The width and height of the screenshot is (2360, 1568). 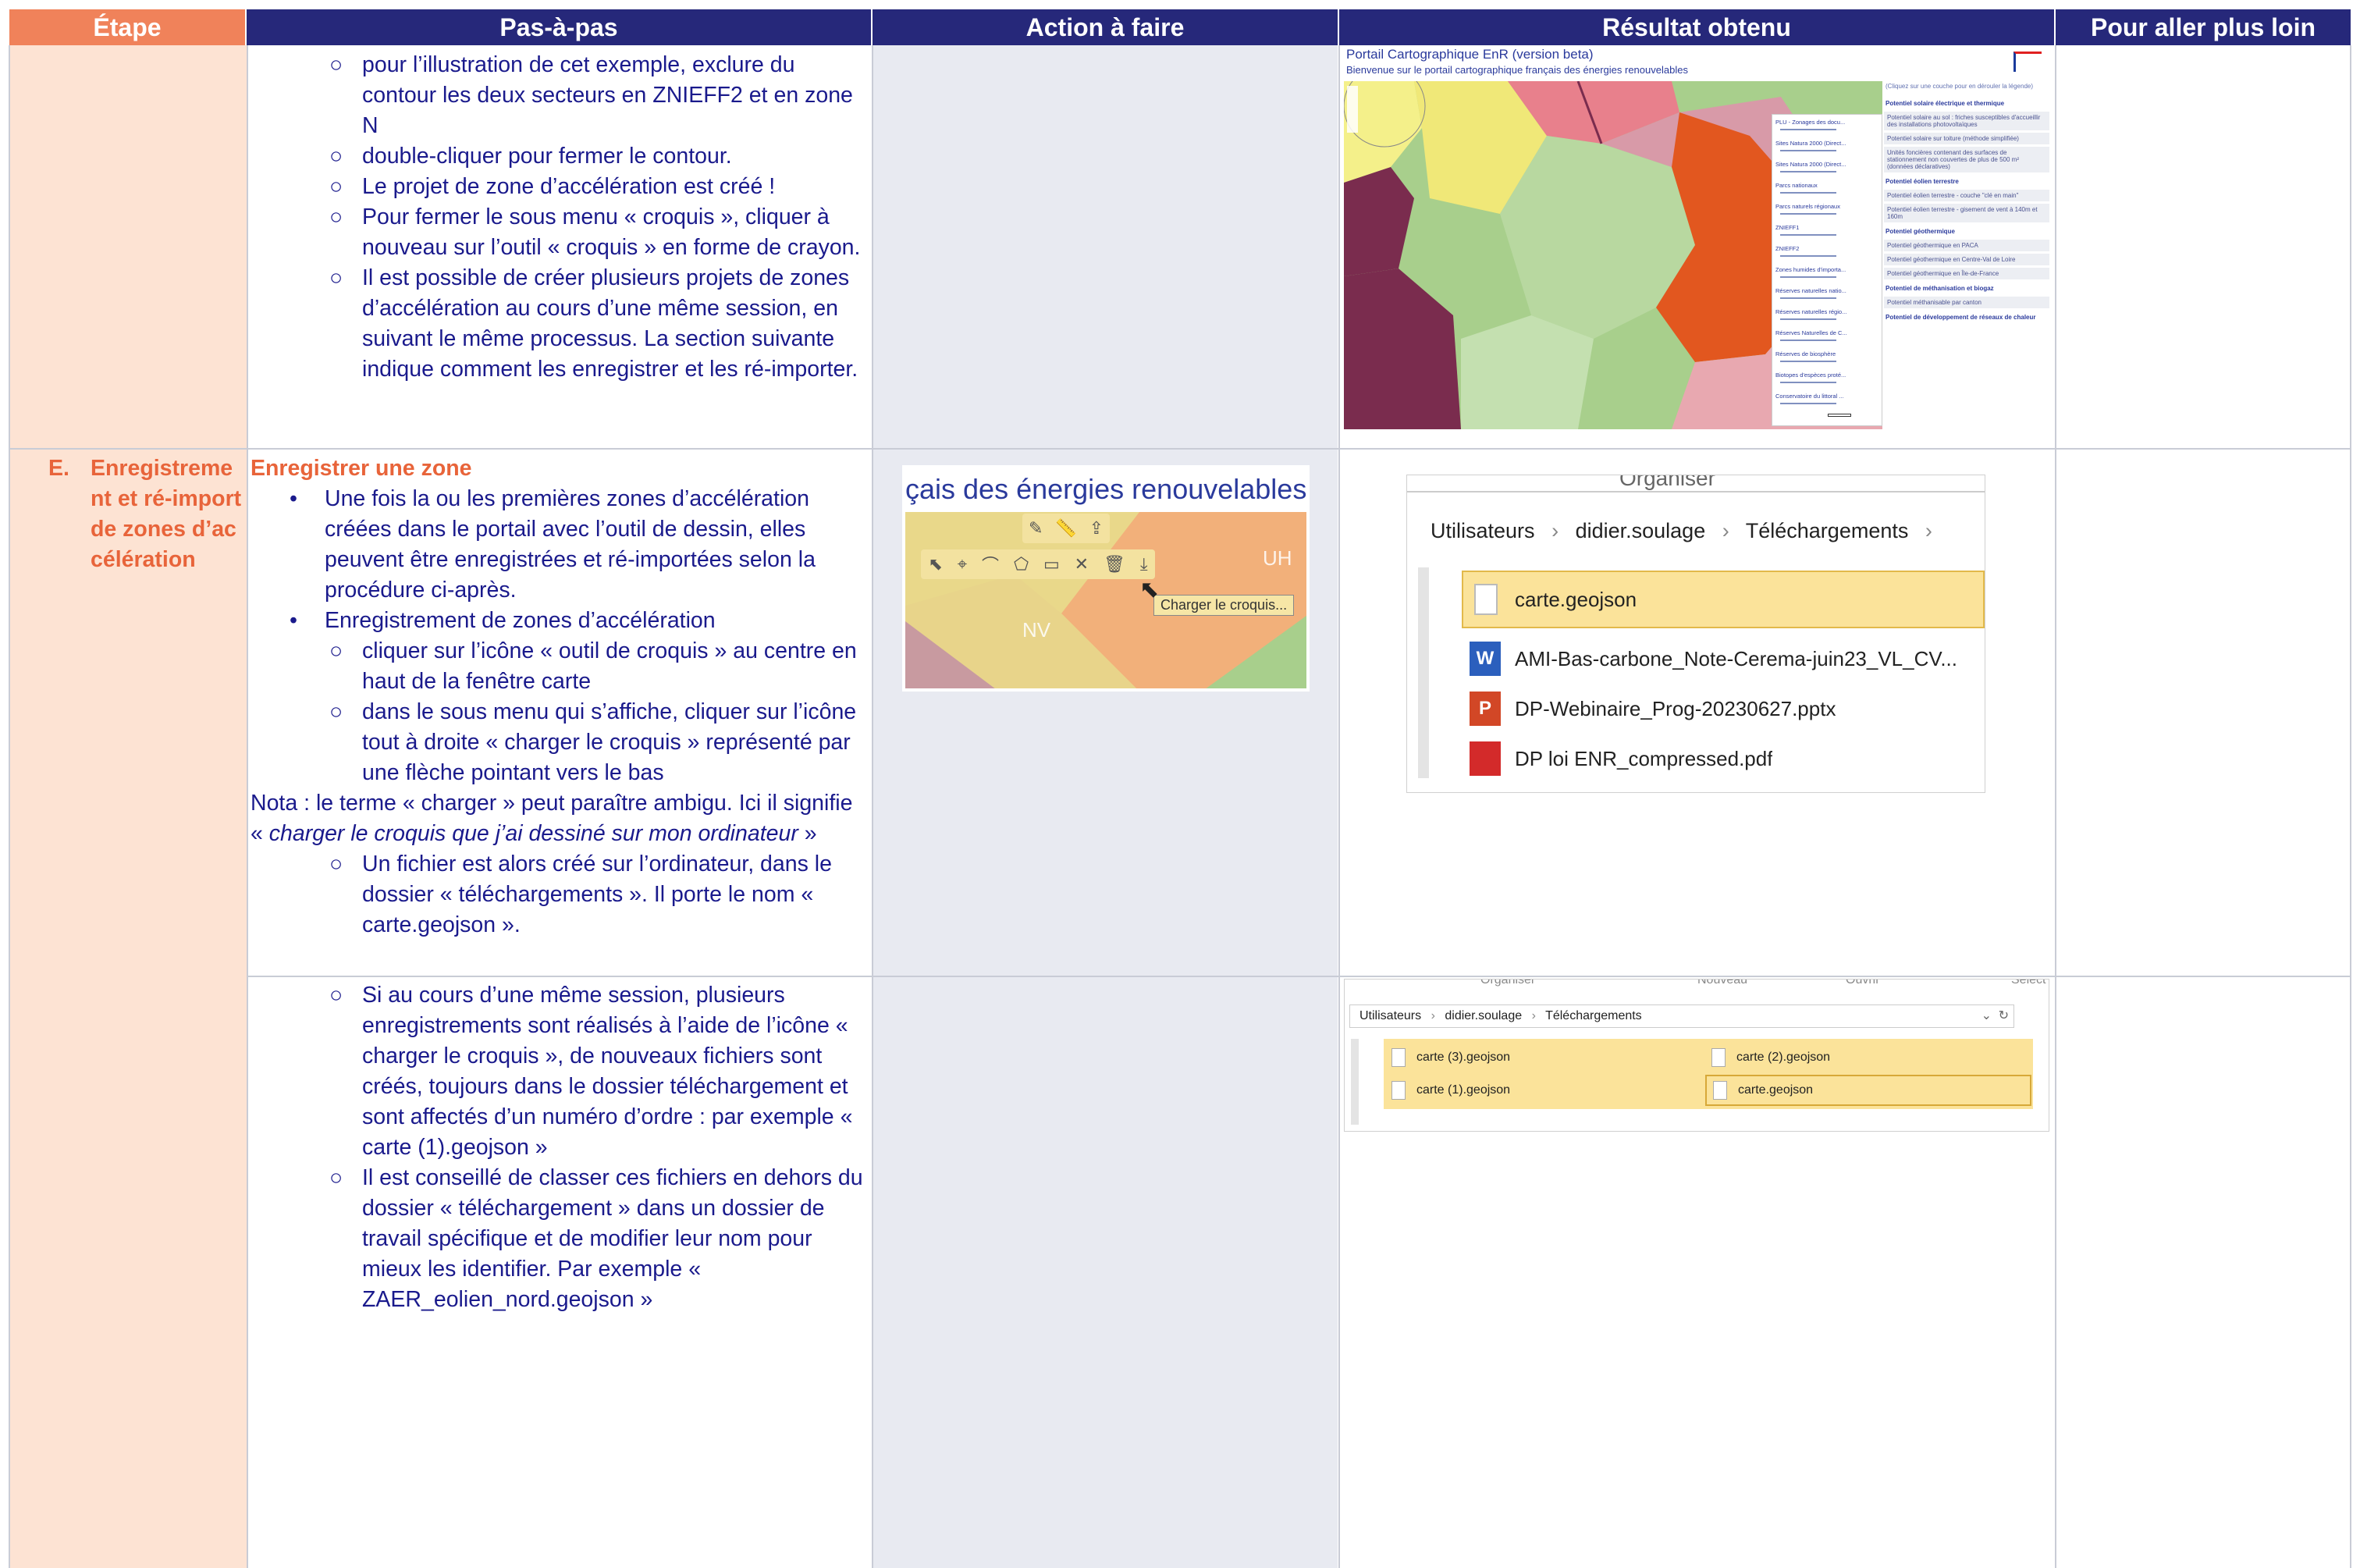 I want to click on layer-item: Parcs nationaux, so click(x=1827, y=193).